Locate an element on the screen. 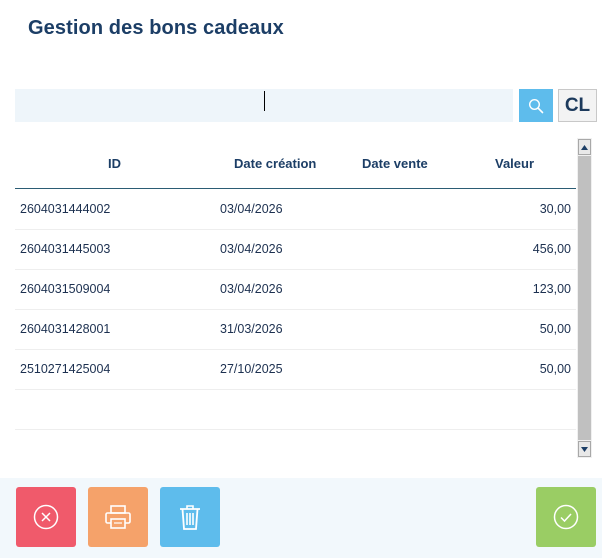 The image size is (602, 558). scroll-thumb is located at coordinates (584, 298).